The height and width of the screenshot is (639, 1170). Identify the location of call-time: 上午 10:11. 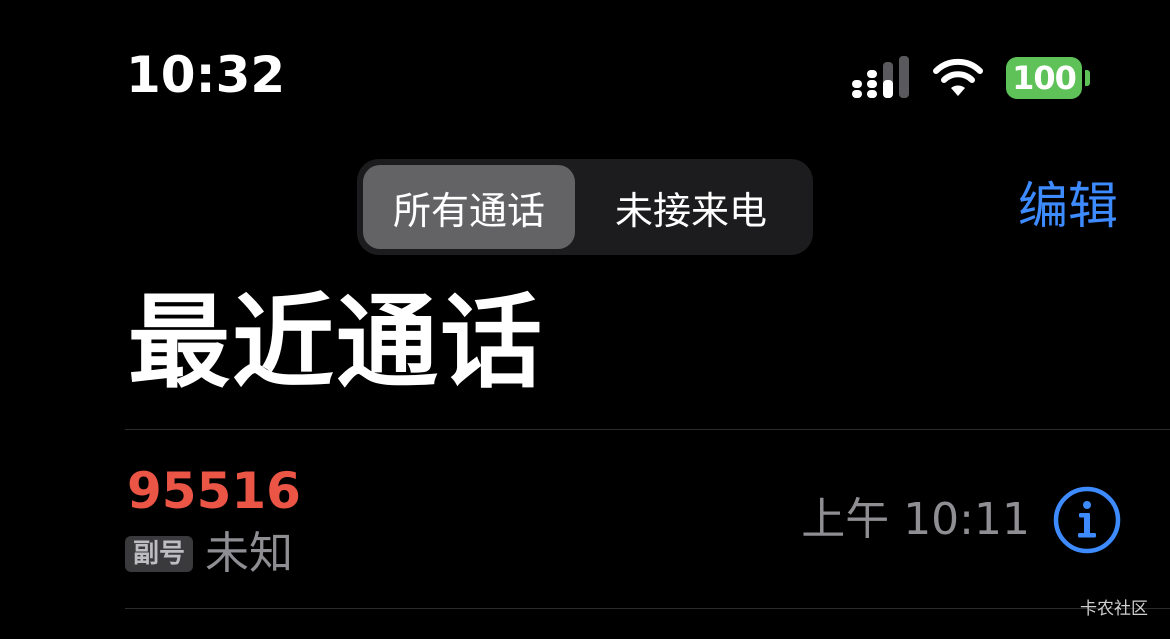
(915, 519).